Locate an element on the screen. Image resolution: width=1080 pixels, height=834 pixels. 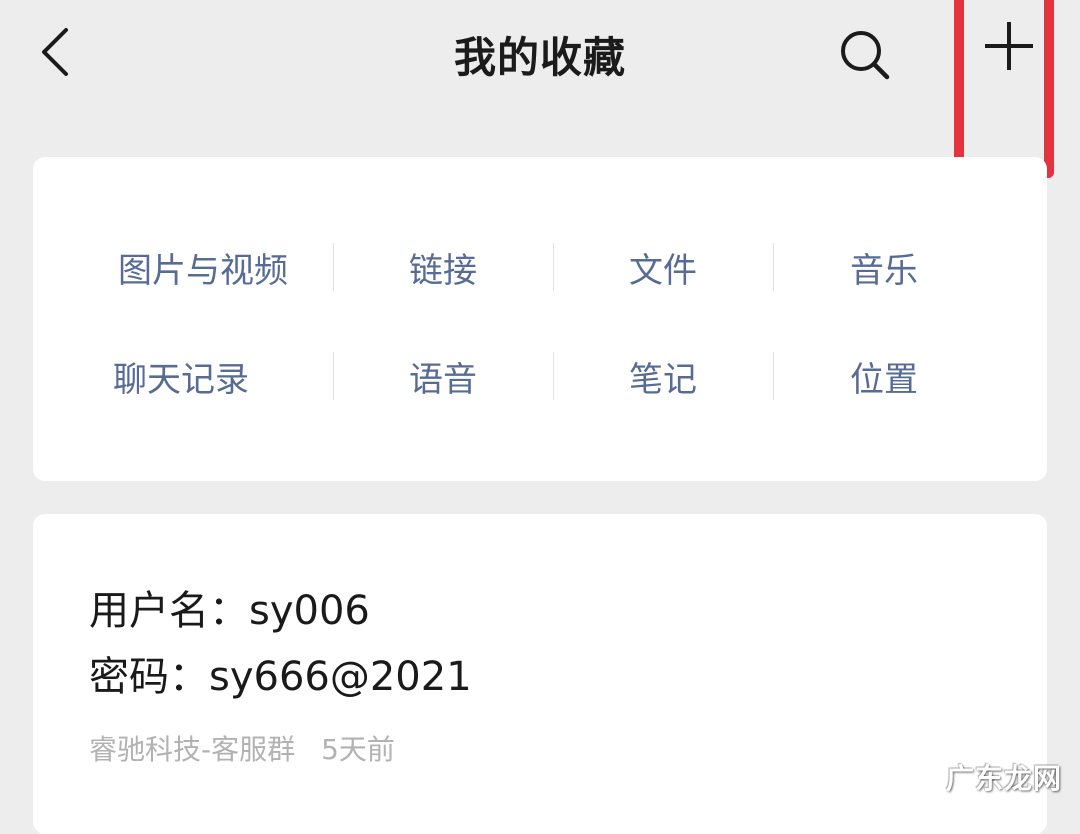
category-row: 图片与视频 链接 文件 音乐 is located at coordinates (540, 267).